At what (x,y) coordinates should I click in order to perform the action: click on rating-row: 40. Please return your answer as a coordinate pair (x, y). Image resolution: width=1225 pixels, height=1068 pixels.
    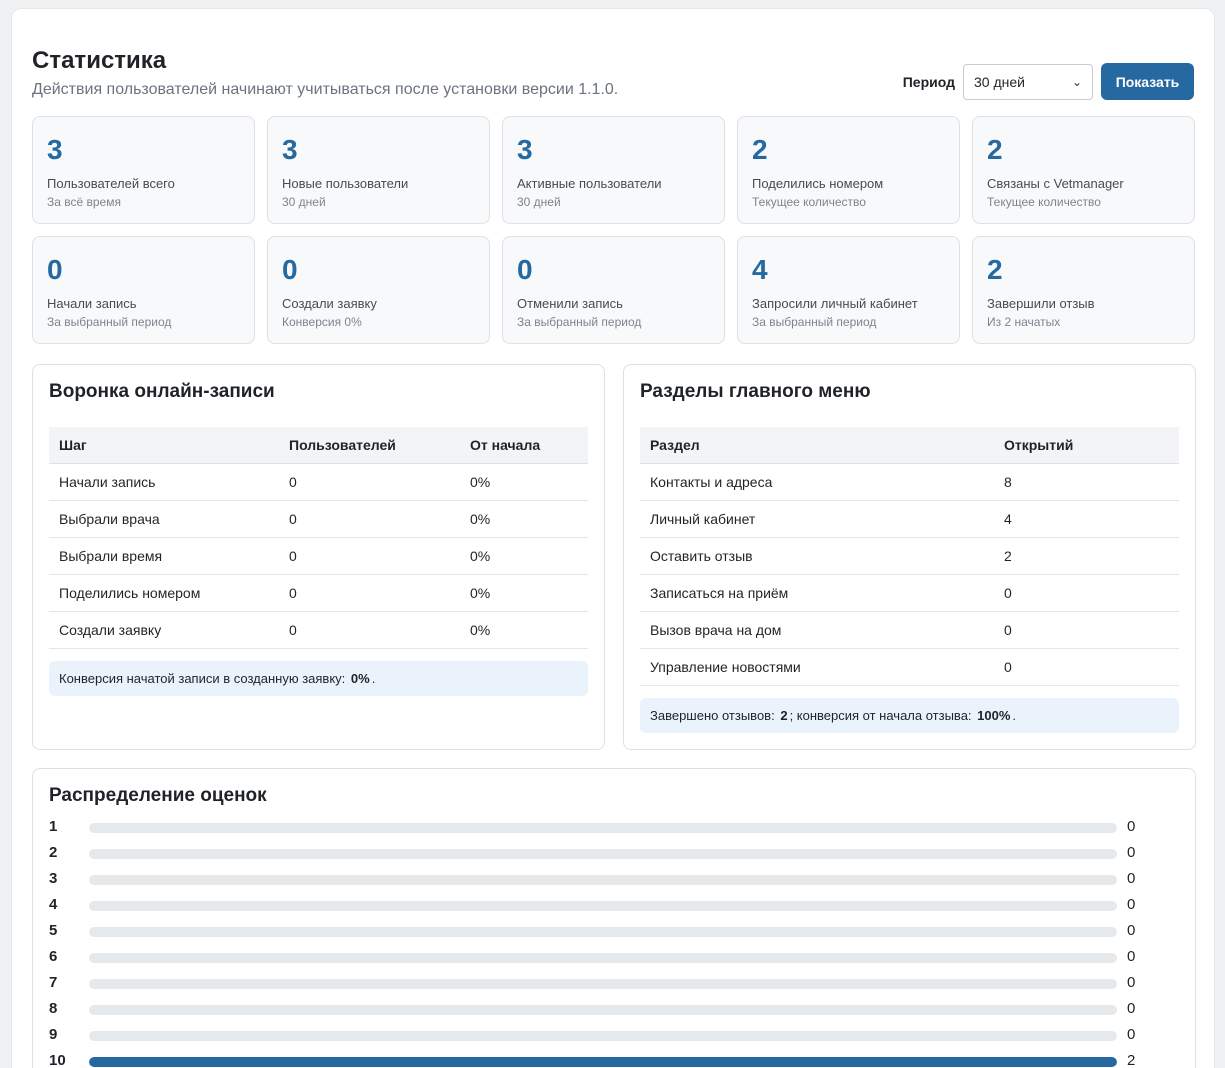
    Looking at the image, I should click on (599, 906).